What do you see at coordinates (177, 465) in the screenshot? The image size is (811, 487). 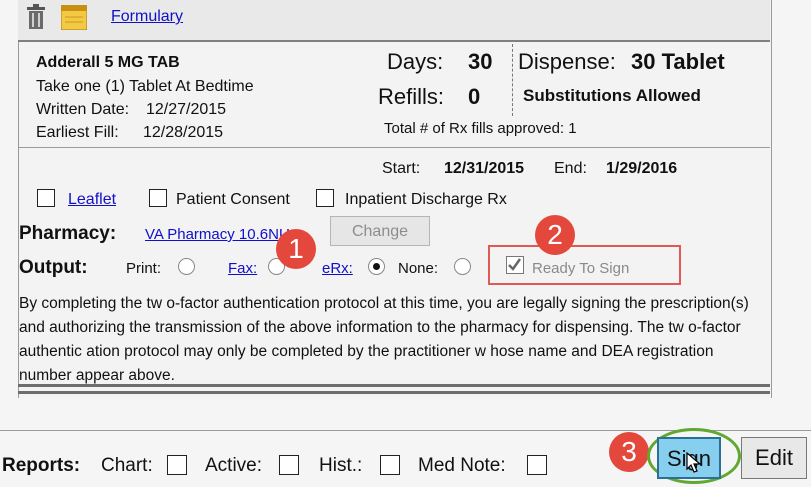 I see `chart-checkbox` at bounding box center [177, 465].